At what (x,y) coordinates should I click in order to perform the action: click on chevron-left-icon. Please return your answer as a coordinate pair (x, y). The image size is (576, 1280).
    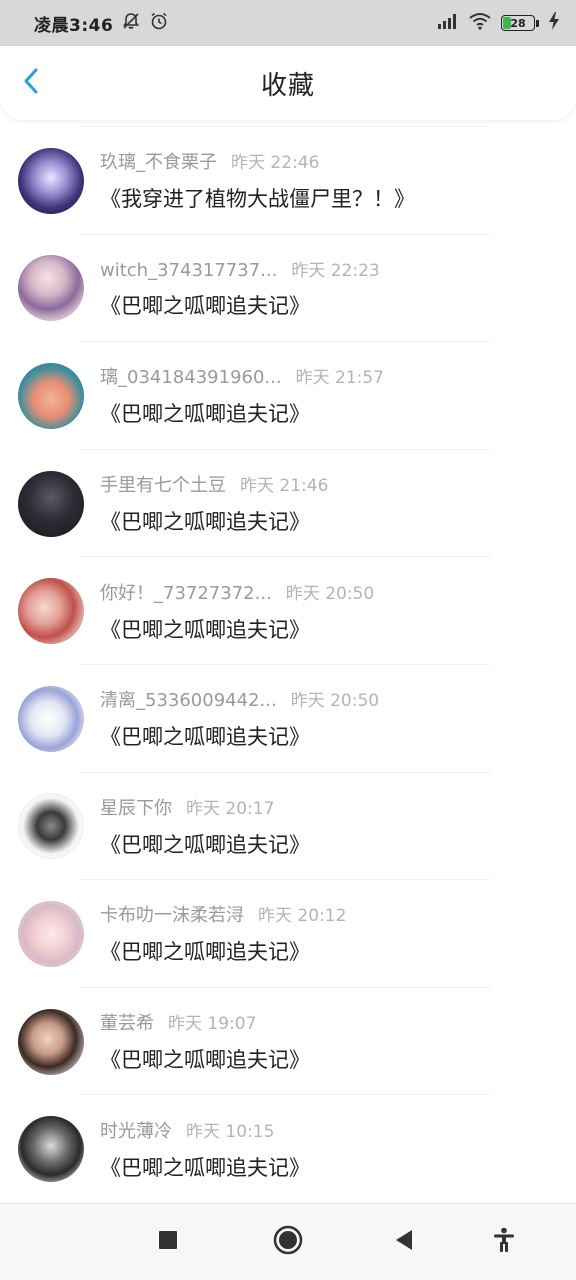
    Looking at the image, I should click on (31, 83).